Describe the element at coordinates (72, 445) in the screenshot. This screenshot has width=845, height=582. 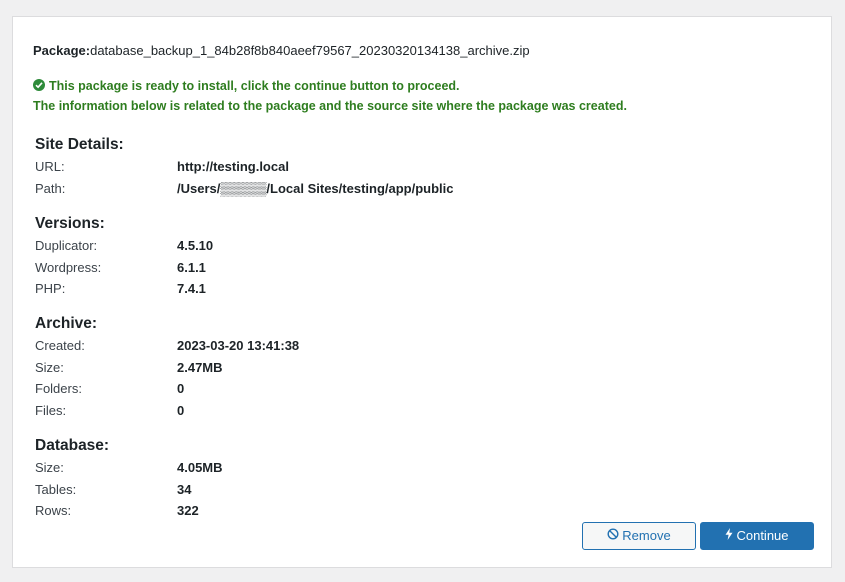
I see `section-title: Database:` at that location.